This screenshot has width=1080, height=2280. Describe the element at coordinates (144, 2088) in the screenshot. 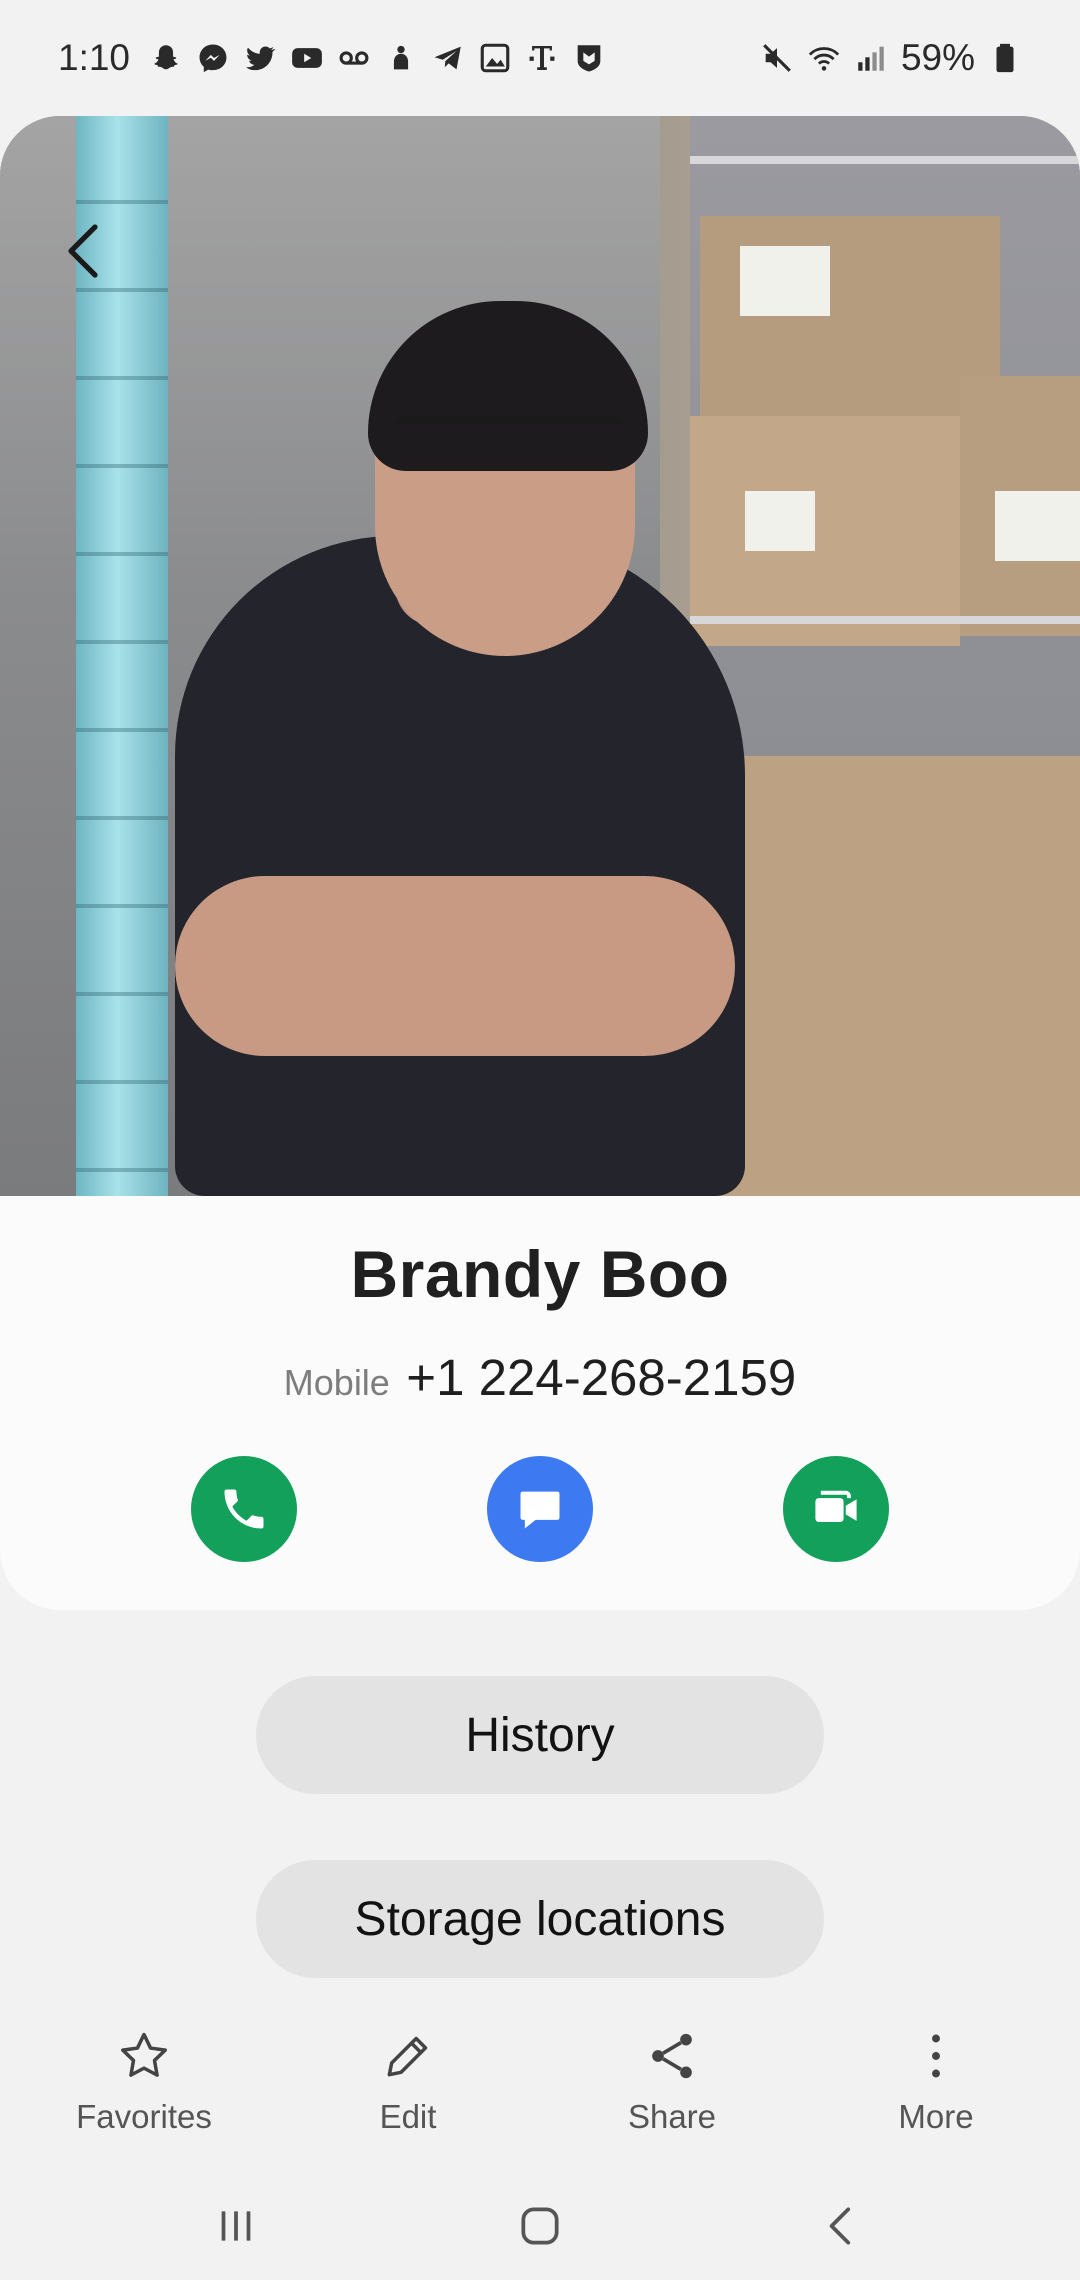

I see `favorites-button: Favorites` at that location.